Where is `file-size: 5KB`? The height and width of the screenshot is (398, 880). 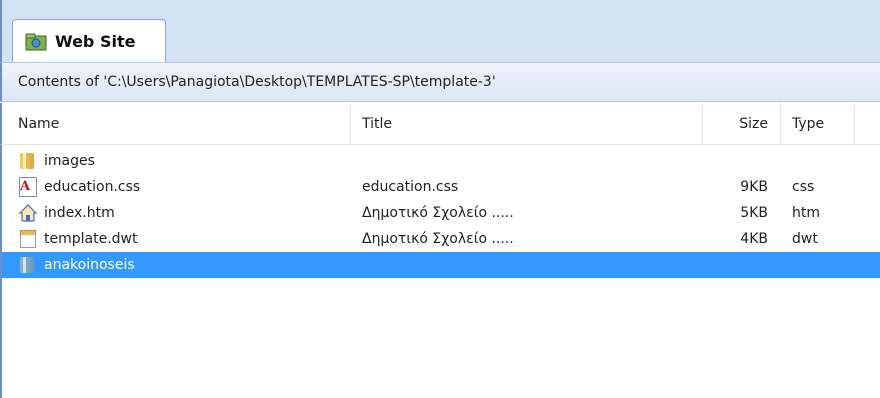
file-size: 5KB is located at coordinates (754, 213).